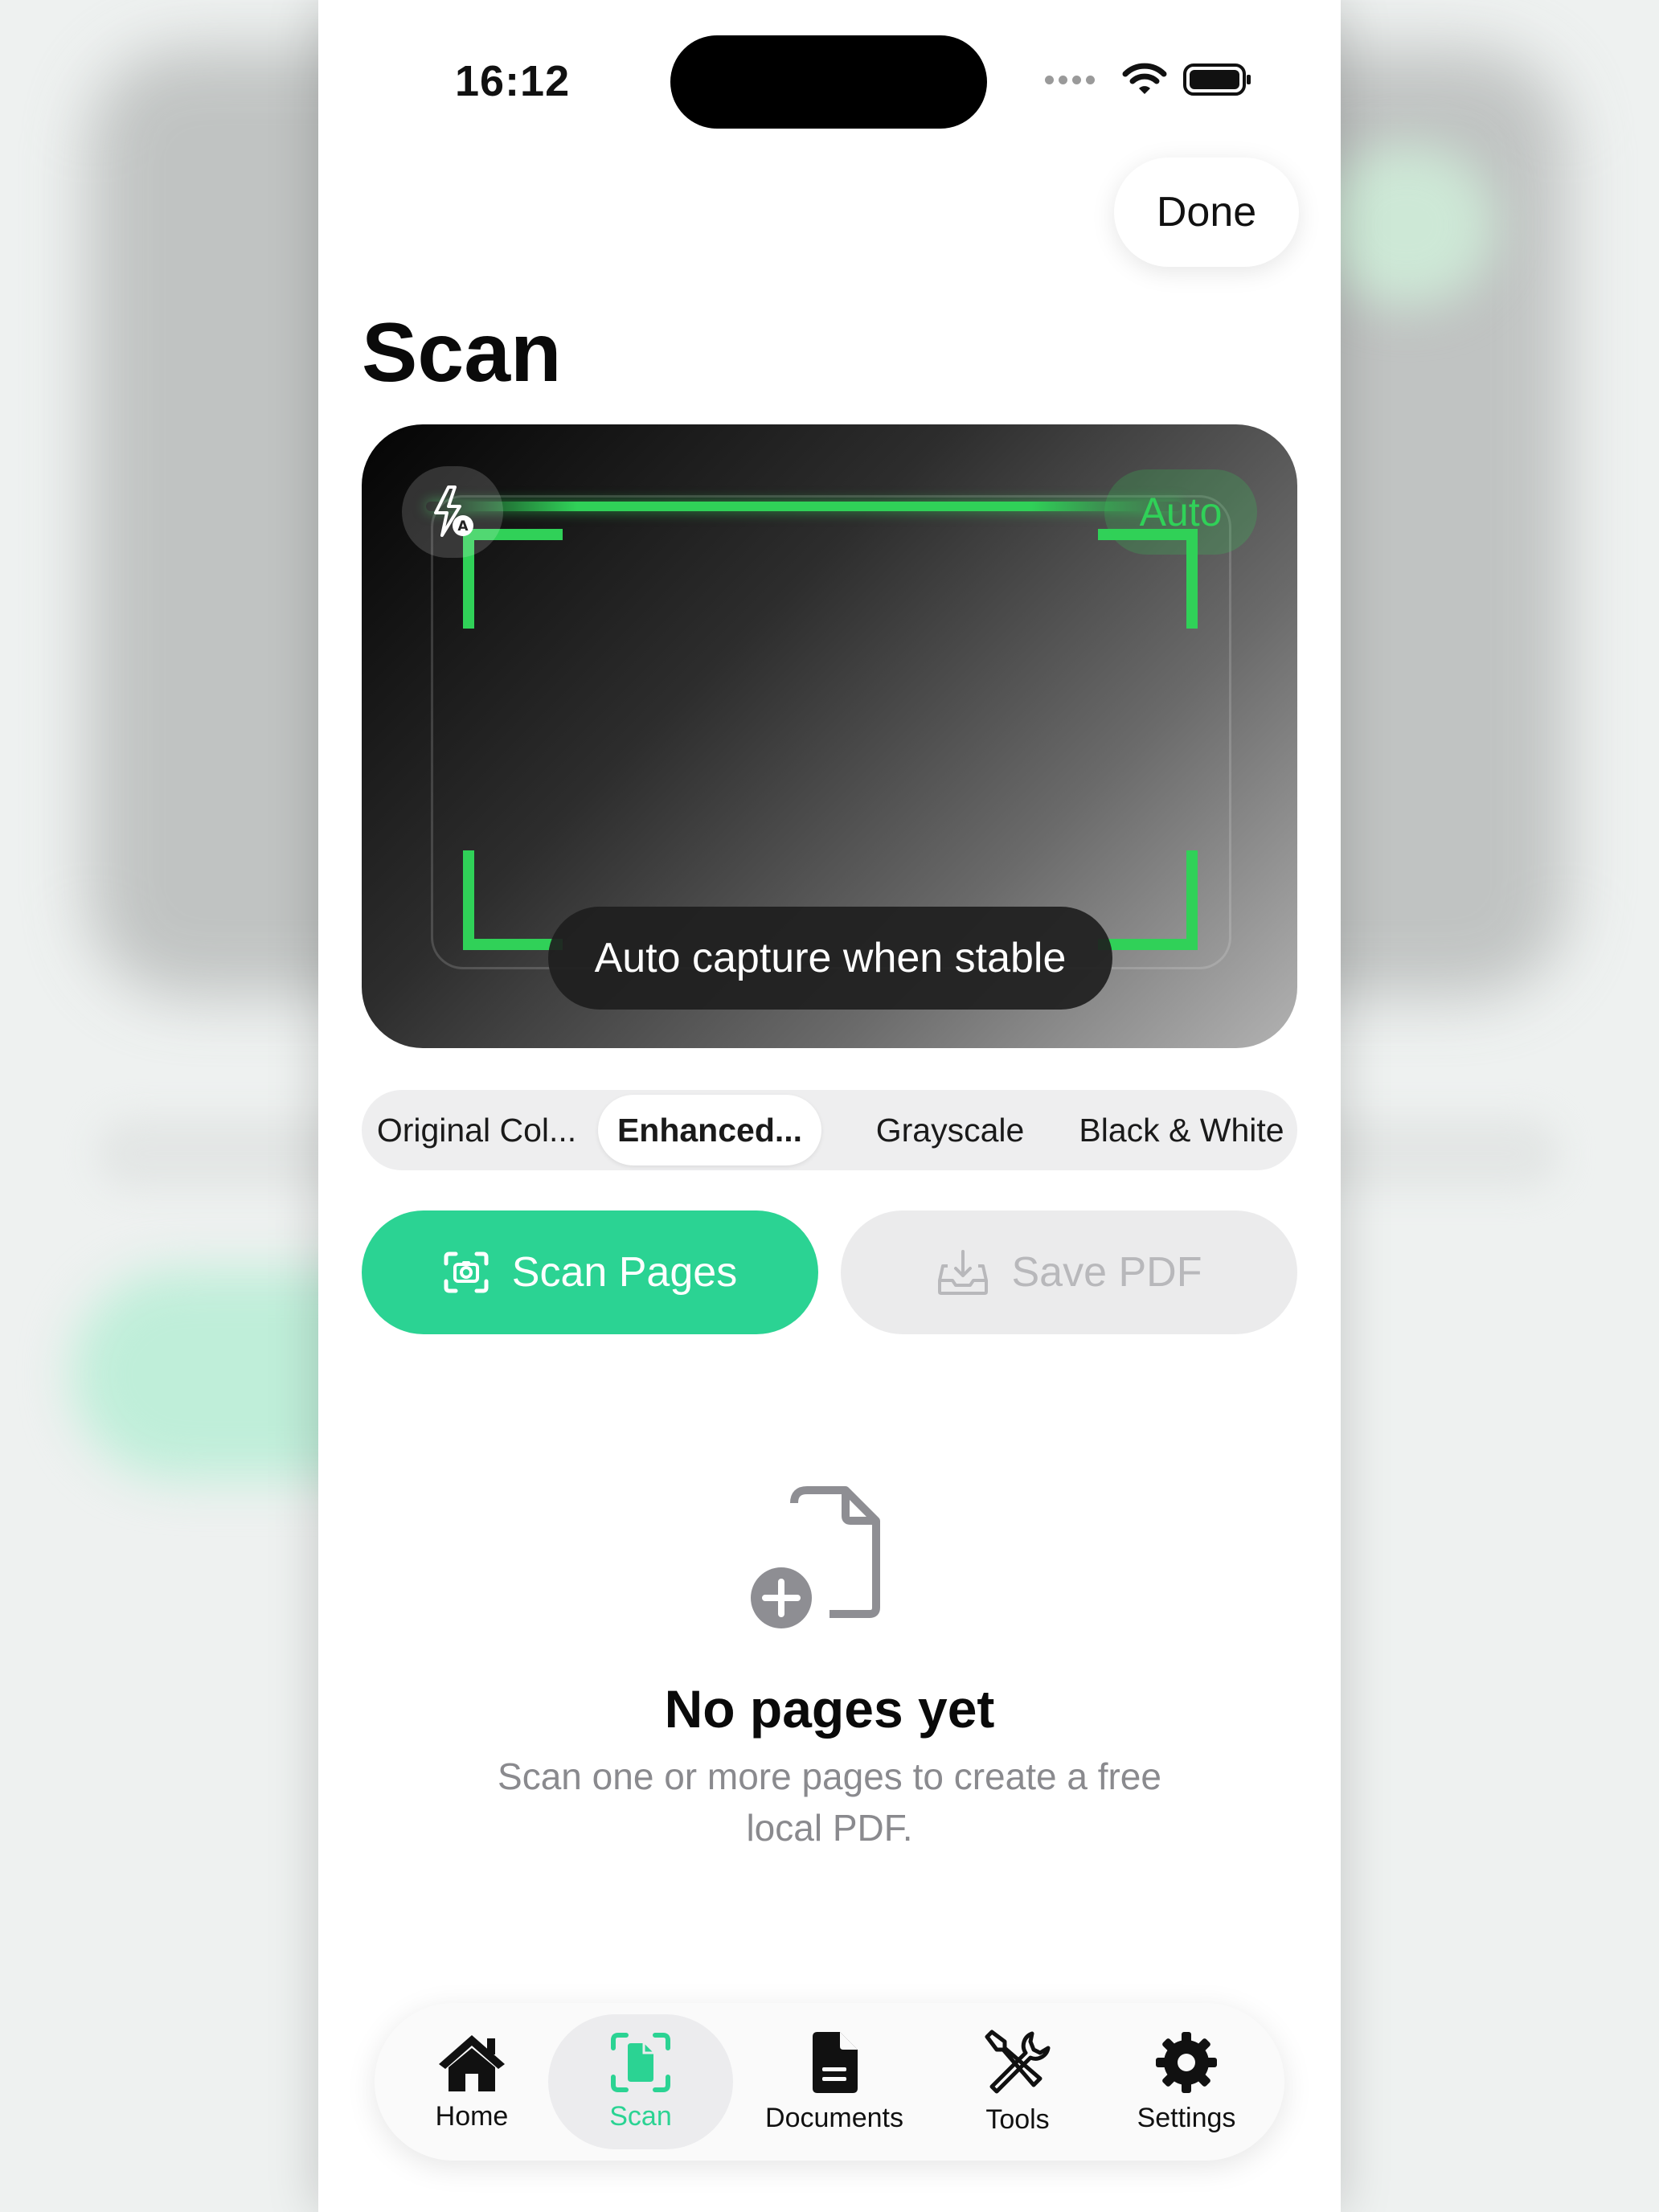  What do you see at coordinates (815, 1557) in the screenshot?
I see `add-document-icon` at bounding box center [815, 1557].